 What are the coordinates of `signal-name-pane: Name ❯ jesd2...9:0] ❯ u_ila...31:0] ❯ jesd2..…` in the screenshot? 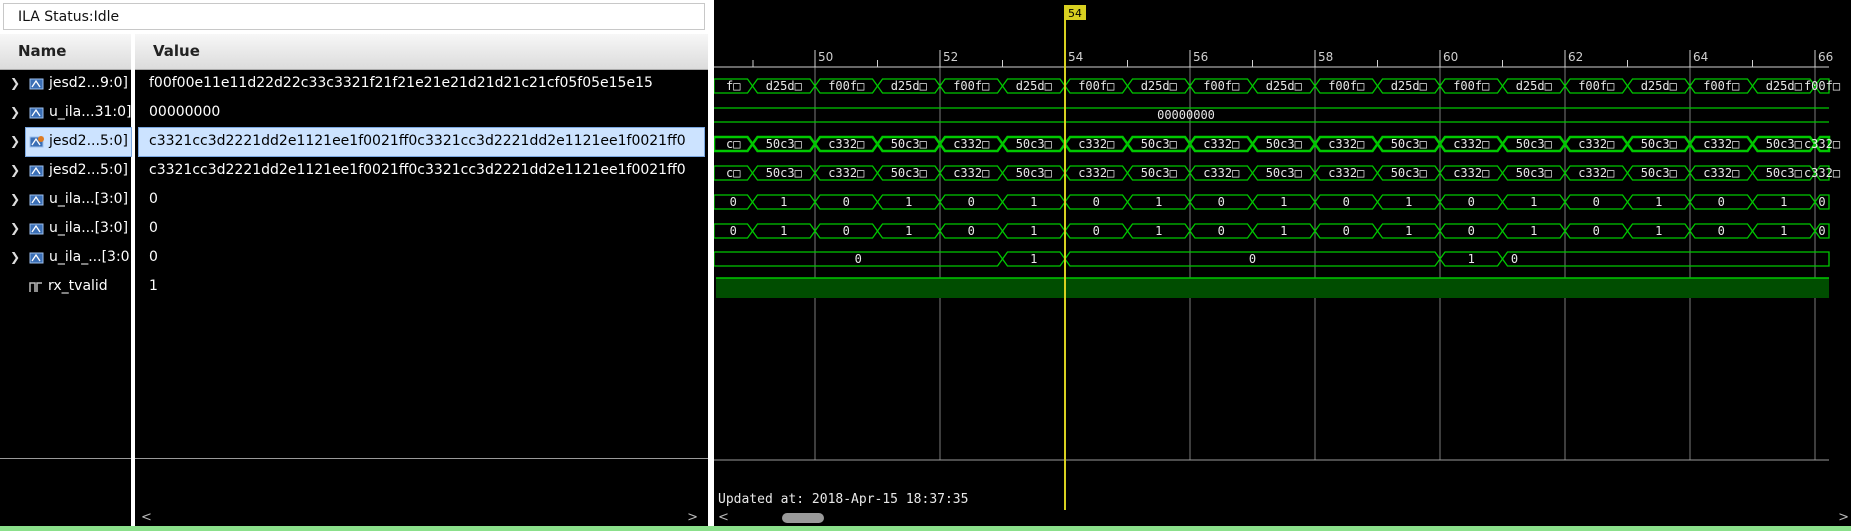 It's located at (67, 280).